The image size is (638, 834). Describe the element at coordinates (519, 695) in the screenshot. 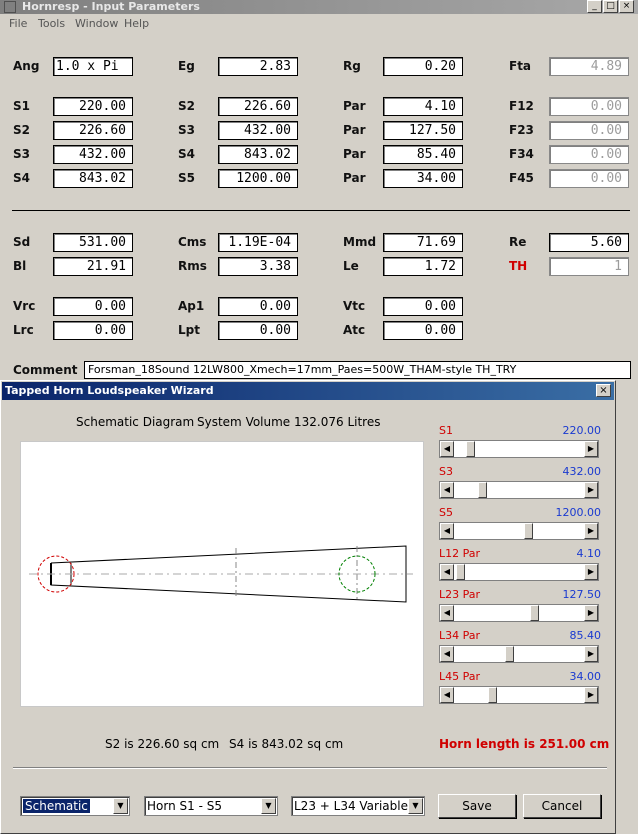

I see `slider-l45: ◀ ▶` at that location.